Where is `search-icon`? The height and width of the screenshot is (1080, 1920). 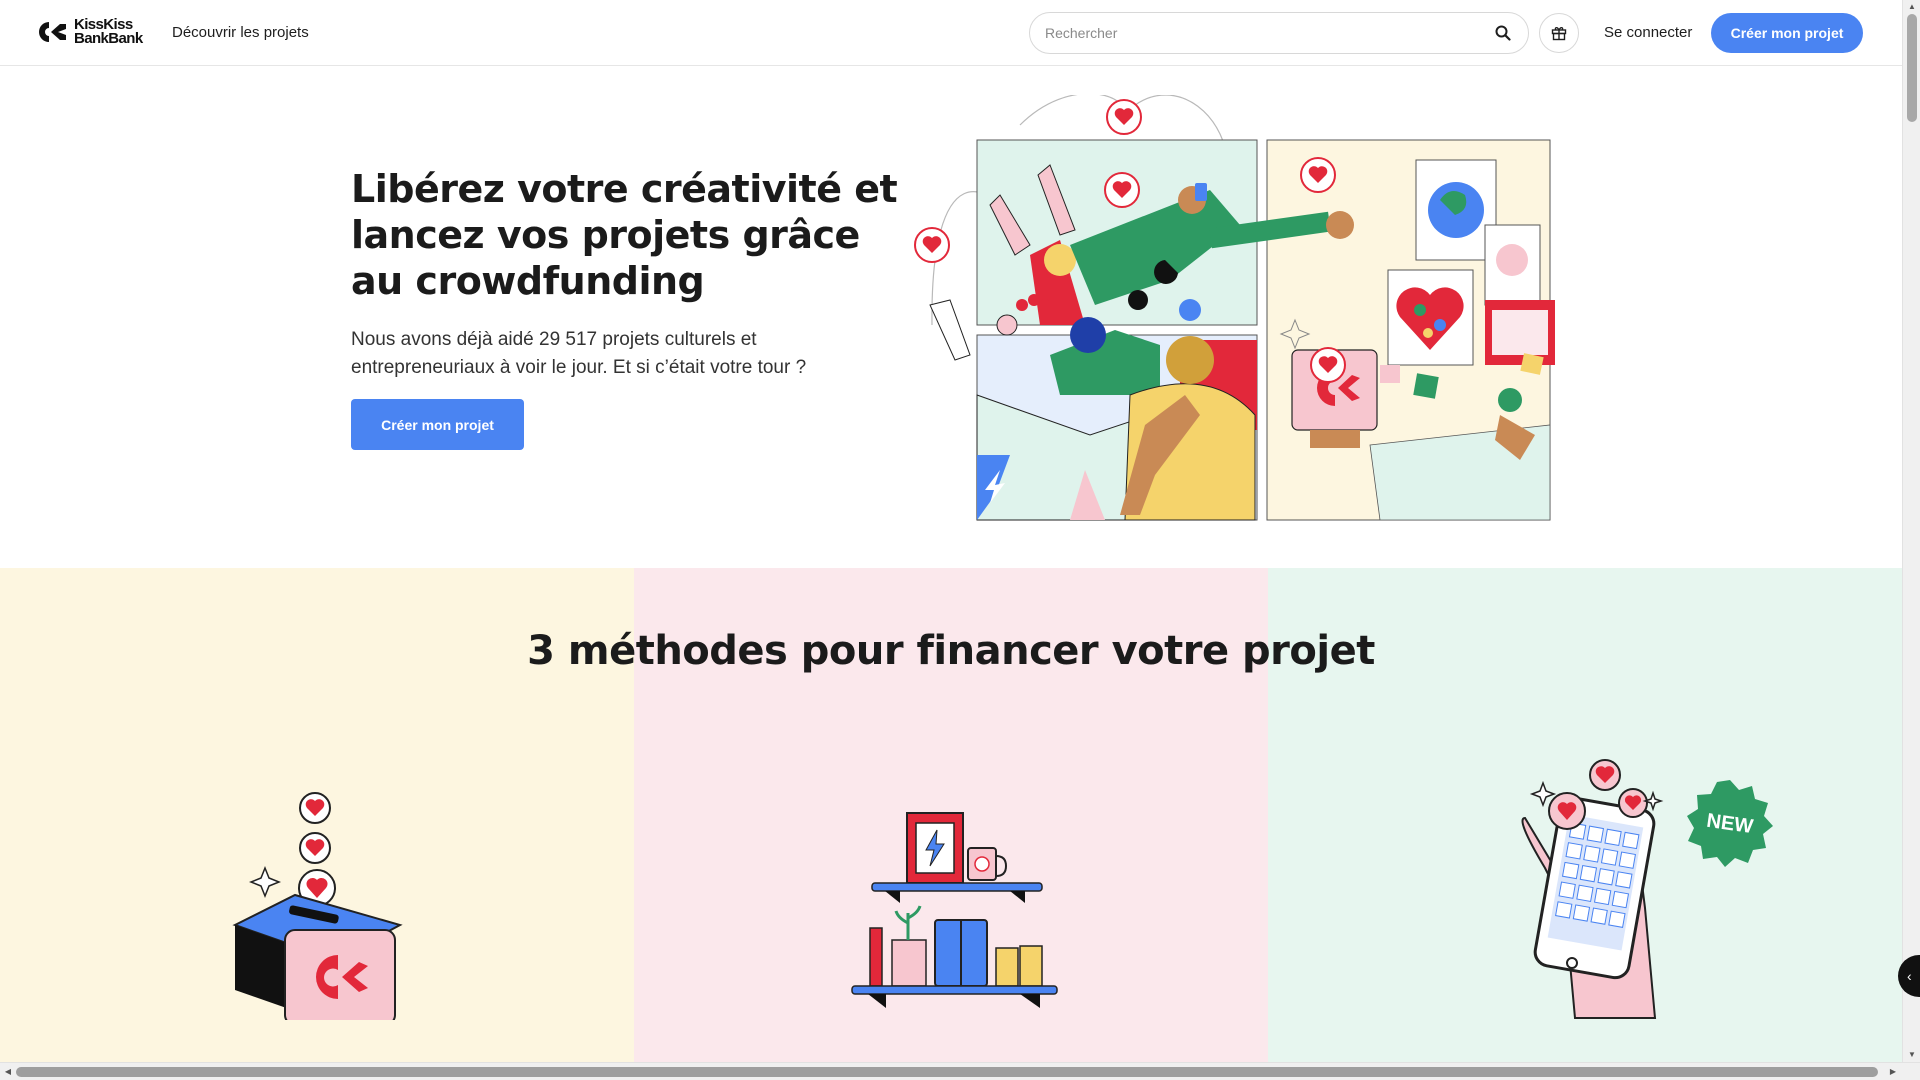 search-icon is located at coordinates (1503, 33).